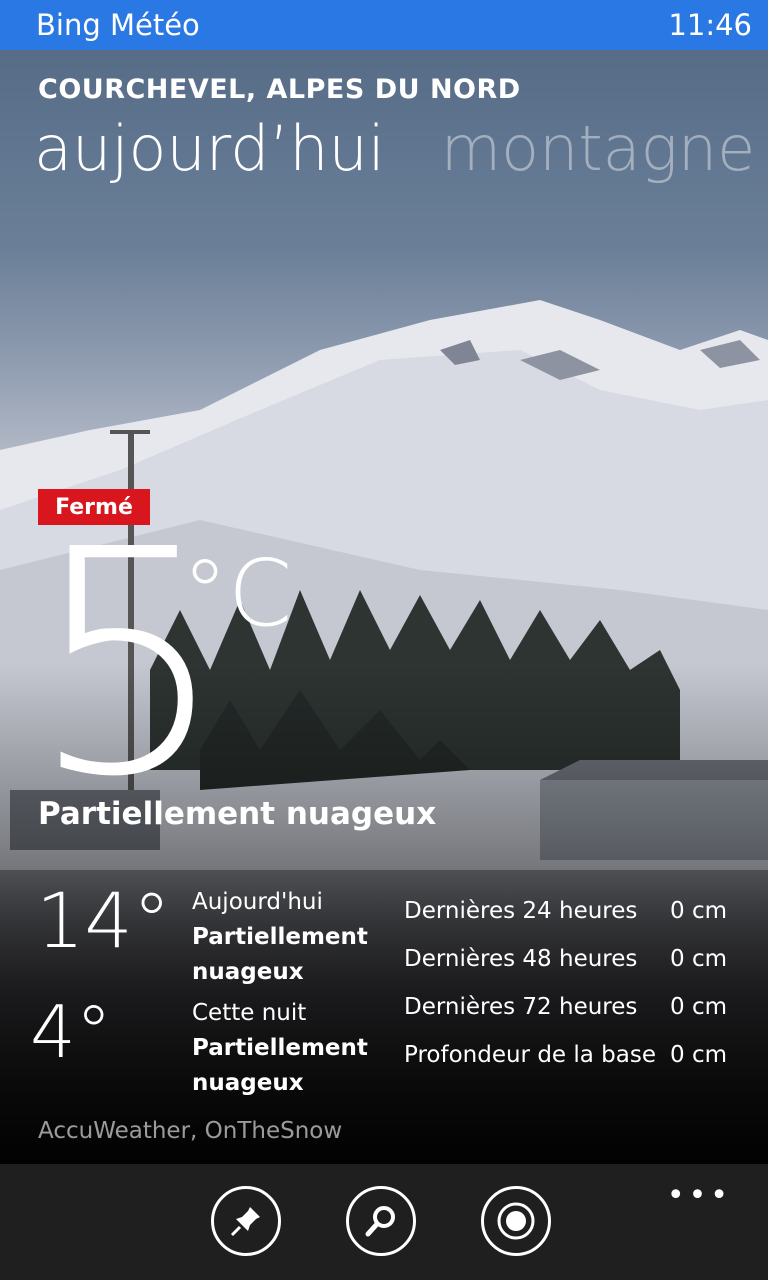 This screenshot has width=768, height=1280. What do you see at coordinates (598, 148) in the screenshot?
I see `pivot-tab-mountain: montagne` at bounding box center [598, 148].